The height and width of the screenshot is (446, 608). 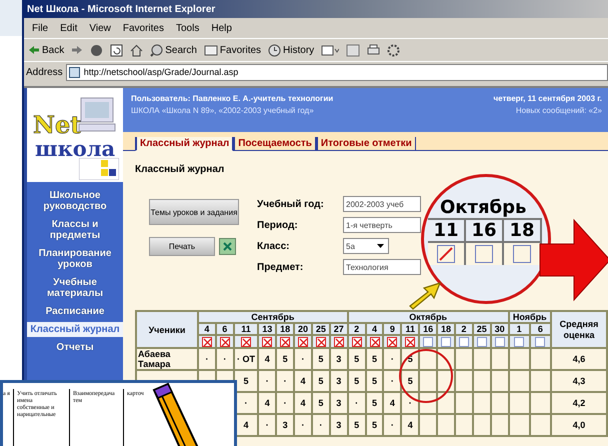 What do you see at coordinates (485, 230) in the screenshot?
I see `date-header: 16` at bounding box center [485, 230].